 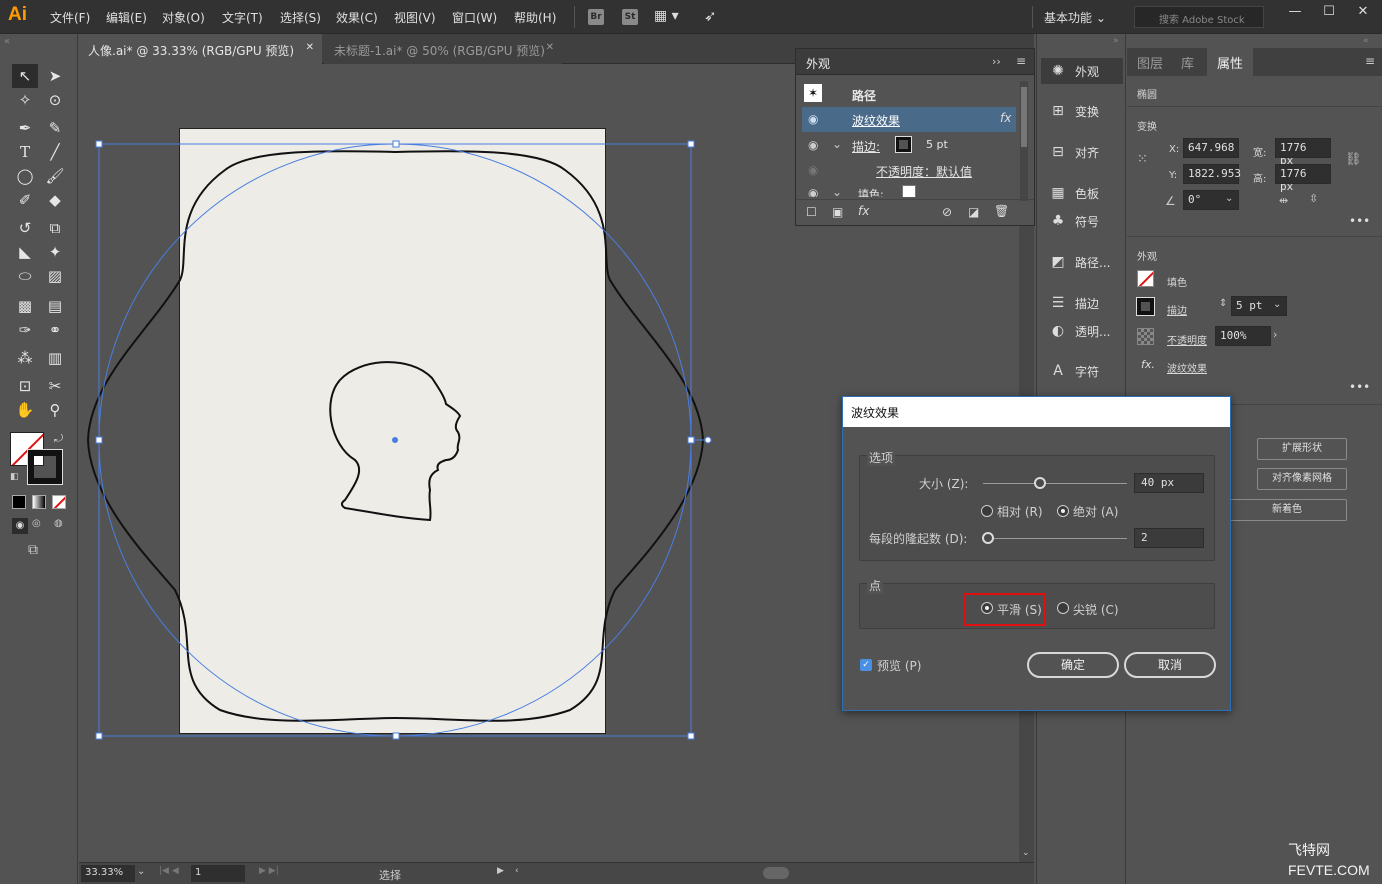 What do you see at coordinates (1230, 62) in the screenshot?
I see `tab-properties: 属性` at bounding box center [1230, 62].